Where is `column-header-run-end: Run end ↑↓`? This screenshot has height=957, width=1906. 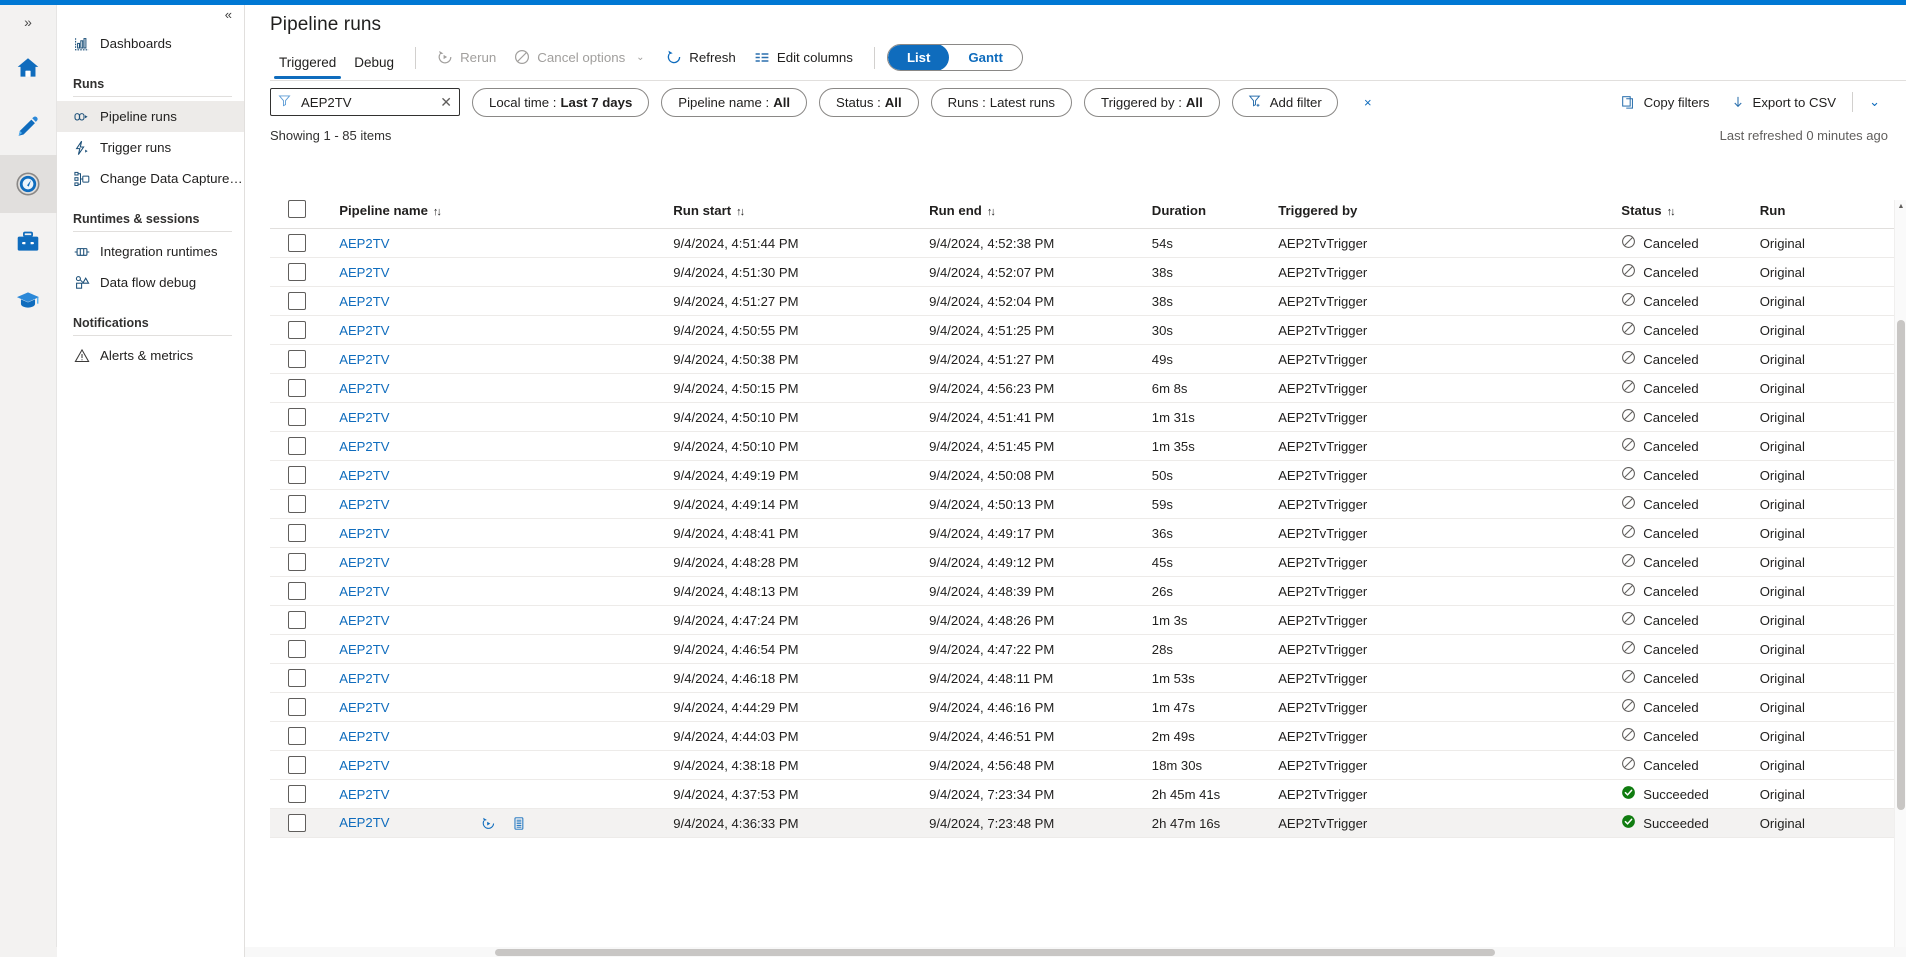 column-header-run-end: Run end ↑↓ is located at coordinates (1040, 214).